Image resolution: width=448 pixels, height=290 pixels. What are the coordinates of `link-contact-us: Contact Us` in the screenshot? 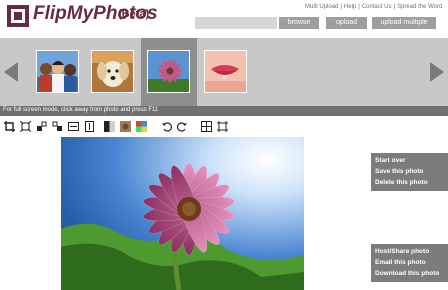 It's located at (377, 7).